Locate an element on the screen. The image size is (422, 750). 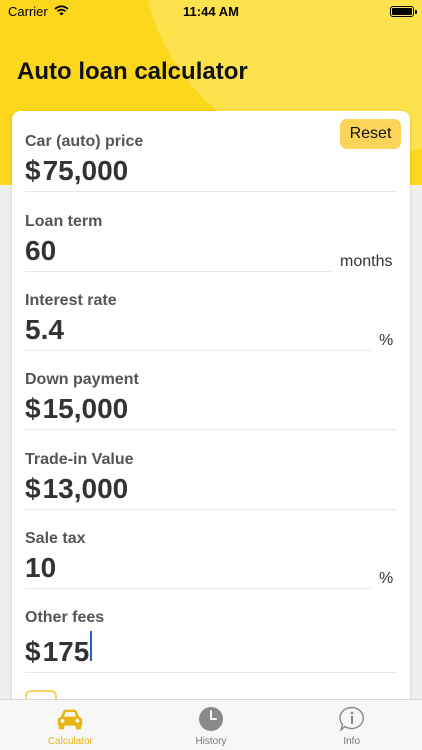
loan-term-unit: months is located at coordinates (366, 261).